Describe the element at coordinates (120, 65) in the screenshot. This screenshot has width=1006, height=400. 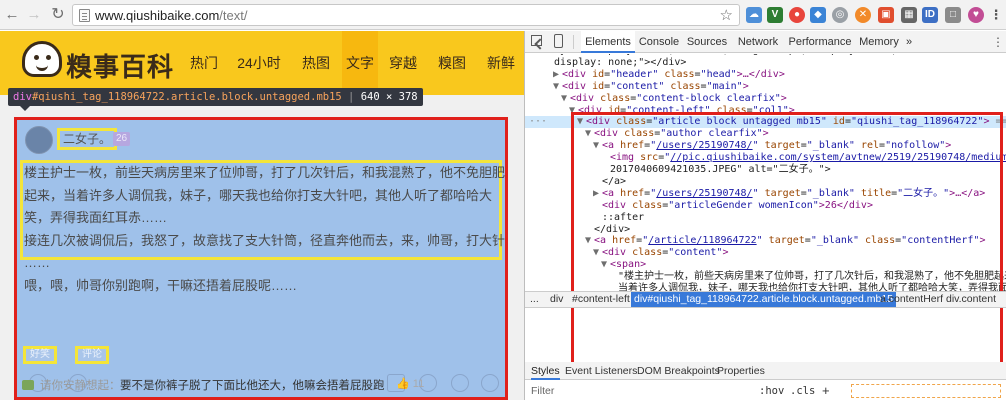
I see `site-logo-text: 糗事百科` at that location.